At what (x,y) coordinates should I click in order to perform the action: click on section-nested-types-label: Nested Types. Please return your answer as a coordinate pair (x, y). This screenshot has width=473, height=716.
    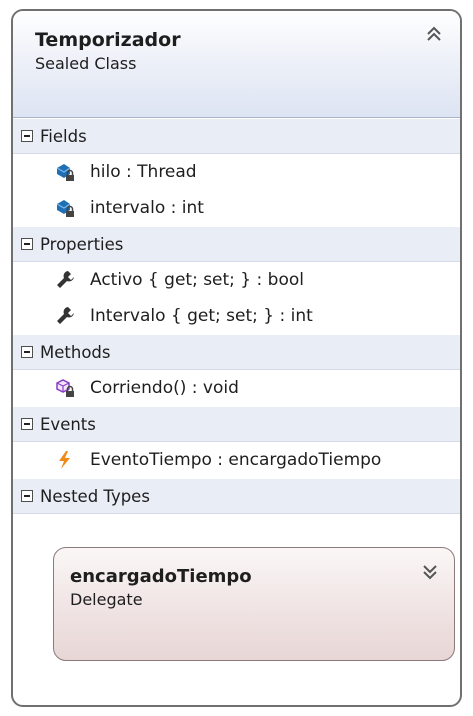
    Looking at the image, I should click on (95, 496).